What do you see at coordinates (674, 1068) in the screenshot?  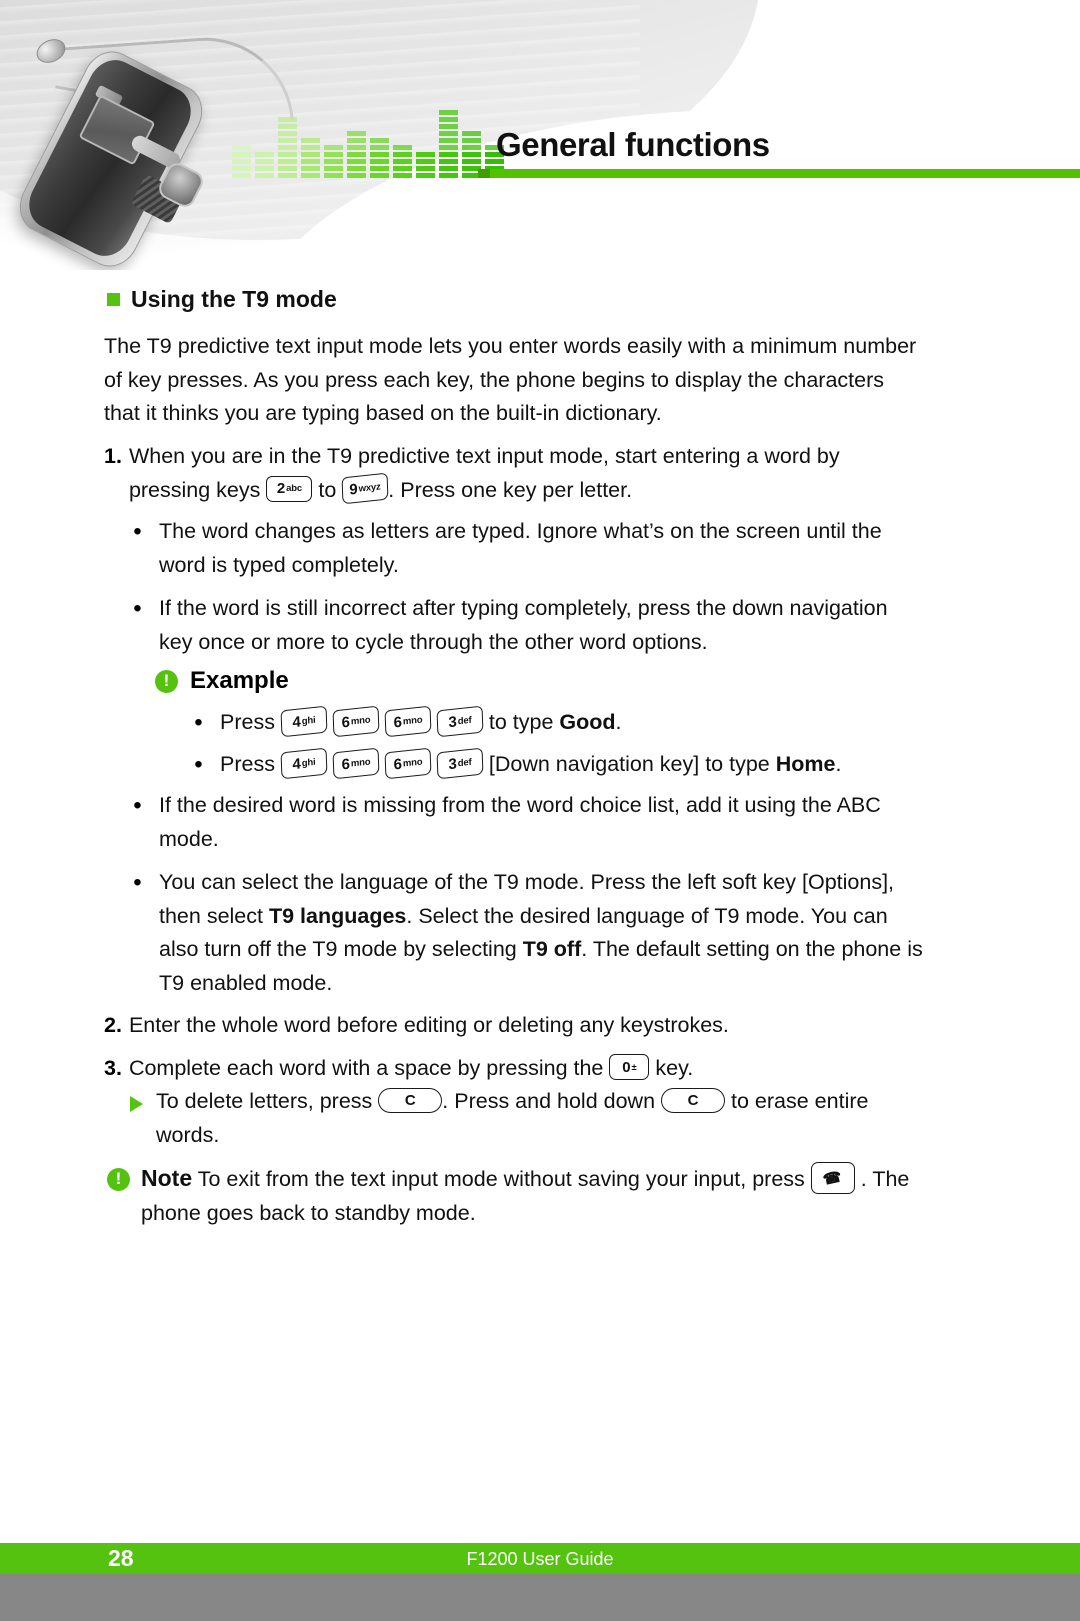 I see `step-3-text-after: key.` at bounding box center [674, 1068].